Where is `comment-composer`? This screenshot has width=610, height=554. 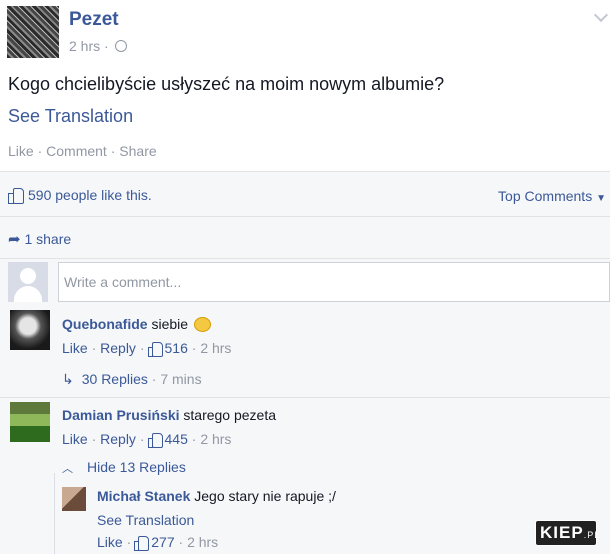 comment-composer is located at coordinates (305, 282).